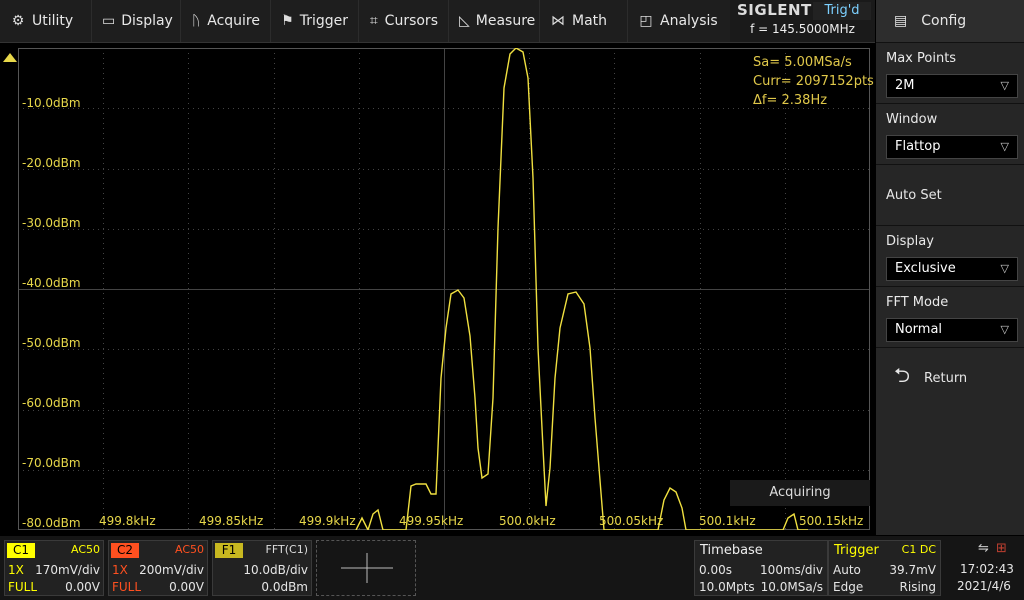 This screenshot has height=600, width=1024. What do you see at coordinates (51, 283) in the screenshot?
I see `y-tick-label: -40.0dBm` at bounding box center [51, 283].